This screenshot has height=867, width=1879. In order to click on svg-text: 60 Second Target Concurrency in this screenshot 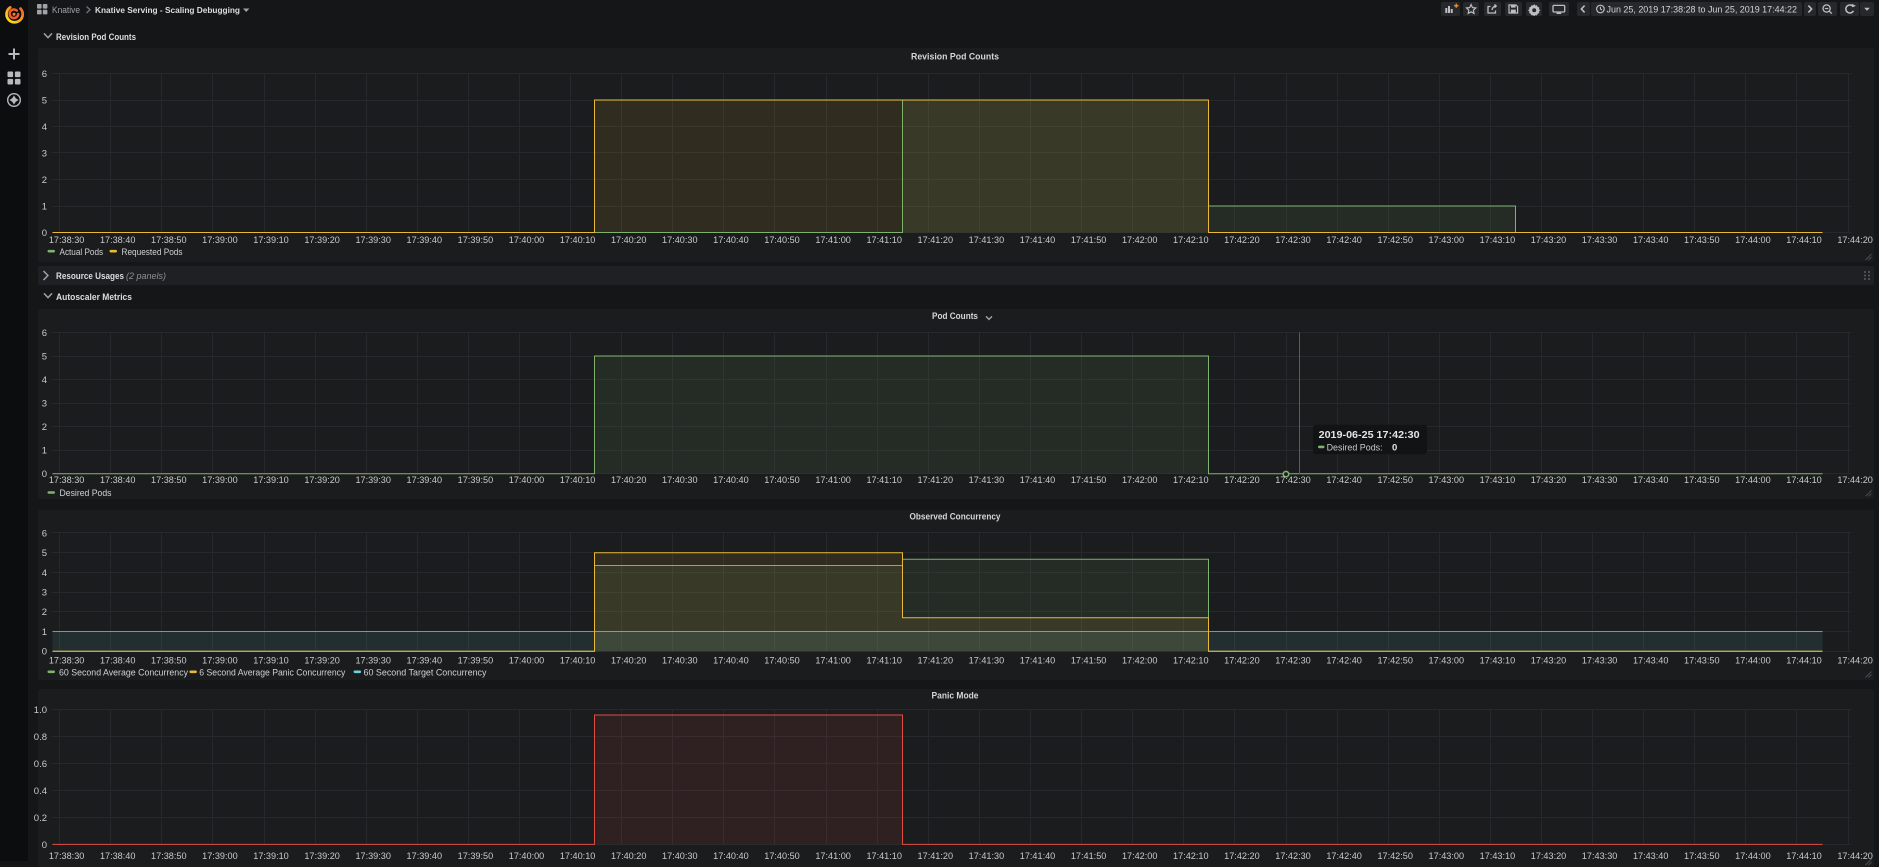, I will do `click(425, 672)`.